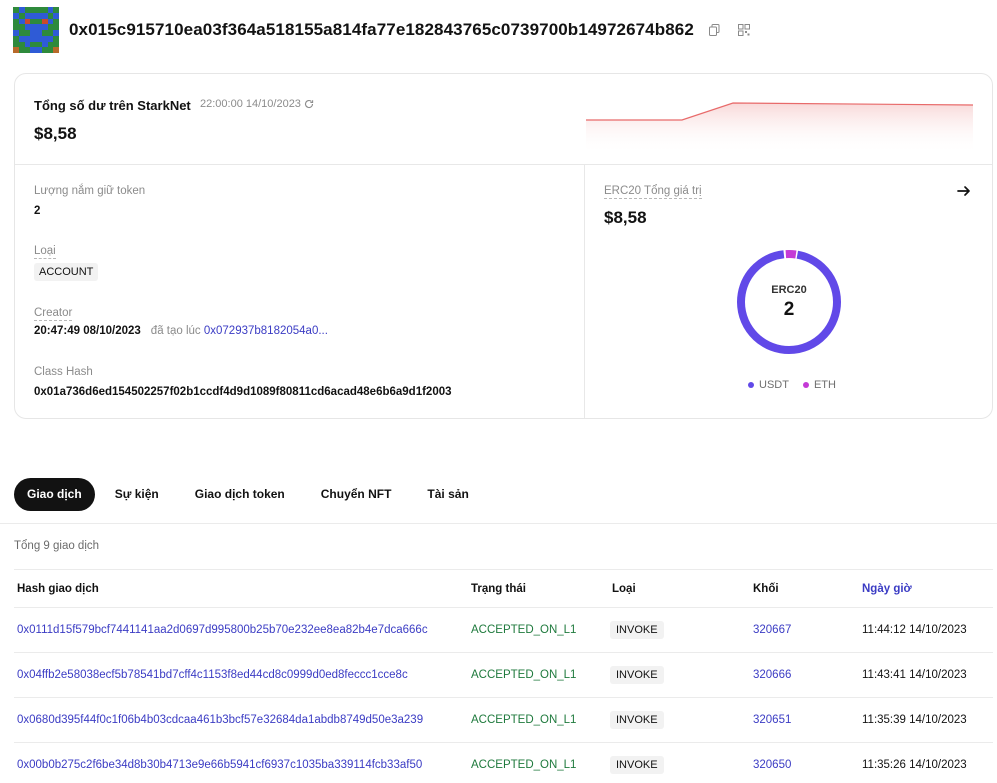  What do you see at coordinates (175, 331) in the screenshot?
I see `creator-prefix-text: đã tạo lúc` at bounding box center [175, 331].